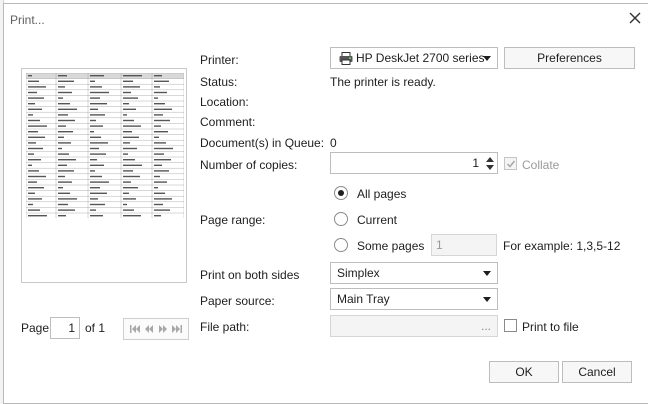 This screenshot has width=648, height=404. Describe the element at coordinates (420, 58) in the screenshot. I see `printer-selected-value: HP DeskJet 2700 series` at that location.